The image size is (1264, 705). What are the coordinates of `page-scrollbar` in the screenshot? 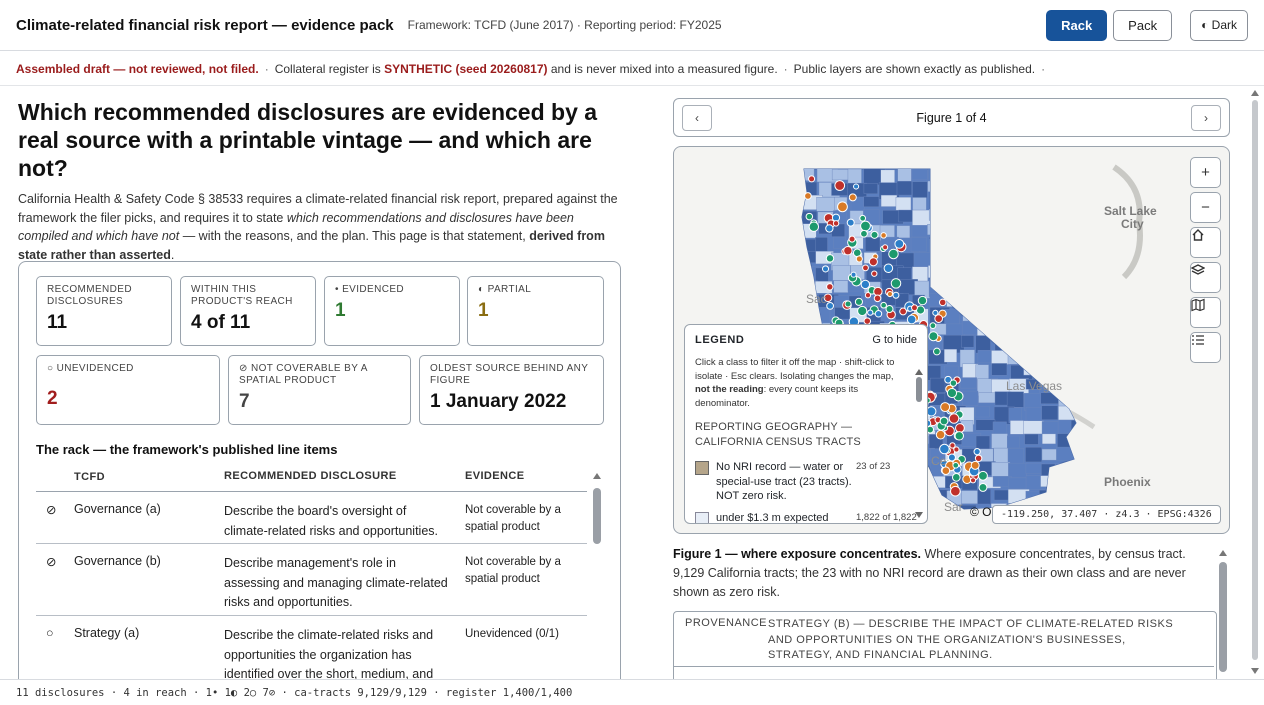 It's located at (1255, 383).